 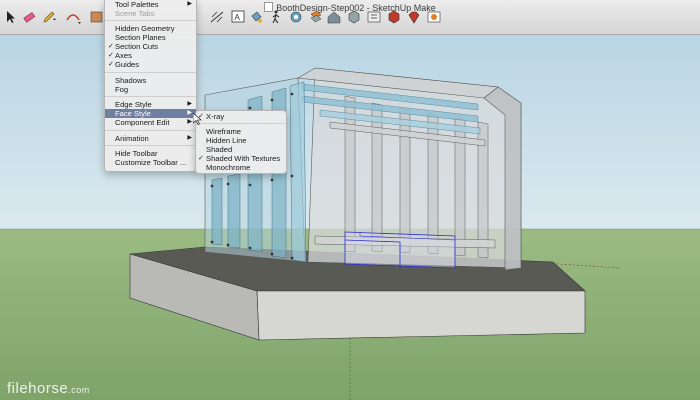 What do you see at coordinates (11, 17) in the screenshot?
I see `arrow-cursor-icon` at bounding box center [11, 17].